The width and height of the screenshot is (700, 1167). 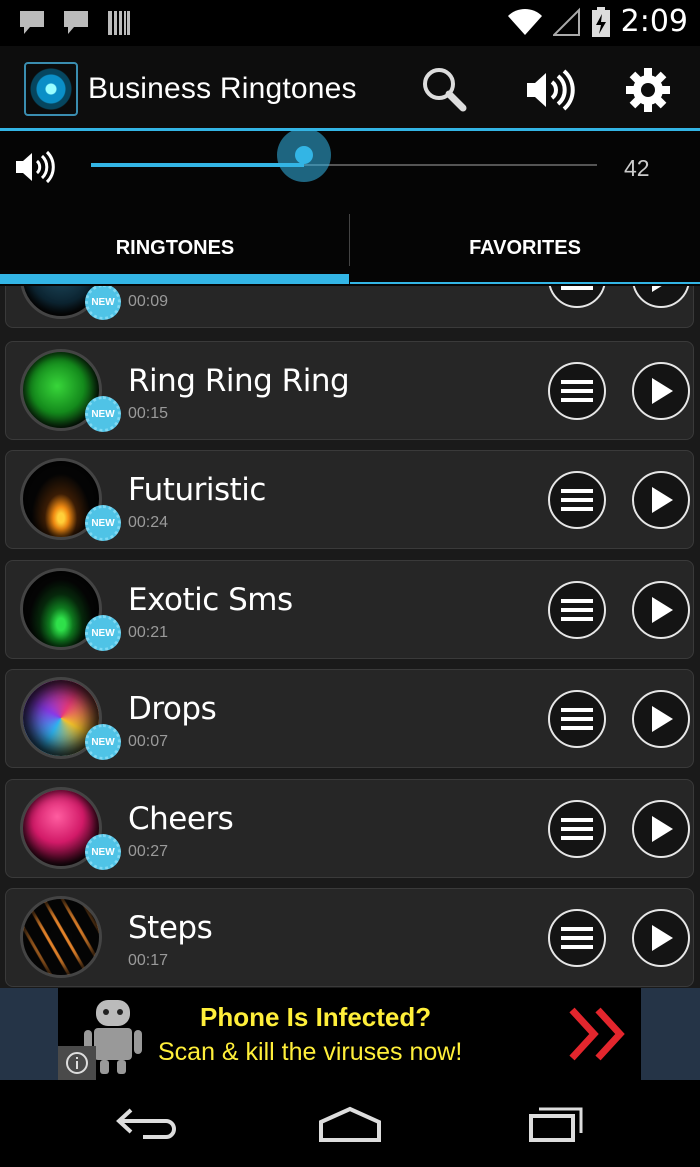 I want to click on list-item: NEW Futuristic 00:24, so click(x=349, y=499).